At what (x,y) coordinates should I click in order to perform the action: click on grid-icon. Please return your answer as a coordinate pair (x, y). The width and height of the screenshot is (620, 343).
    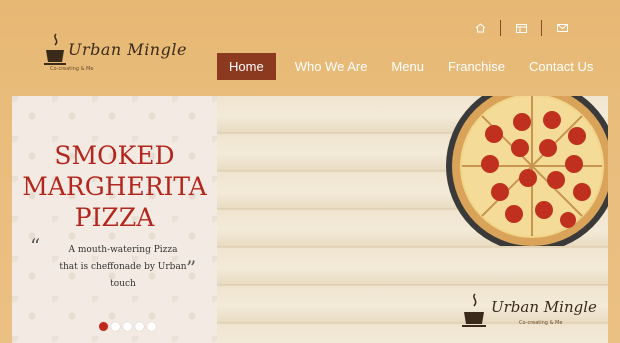
    Looking at the image, I should click on (521, 28).